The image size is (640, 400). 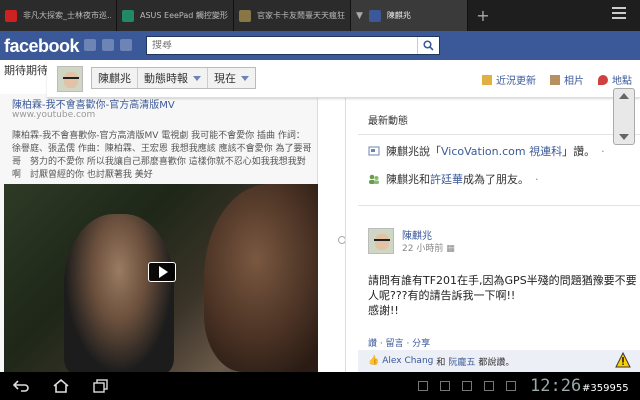 I want to click on notification-icons, so click(x=108, y=45).